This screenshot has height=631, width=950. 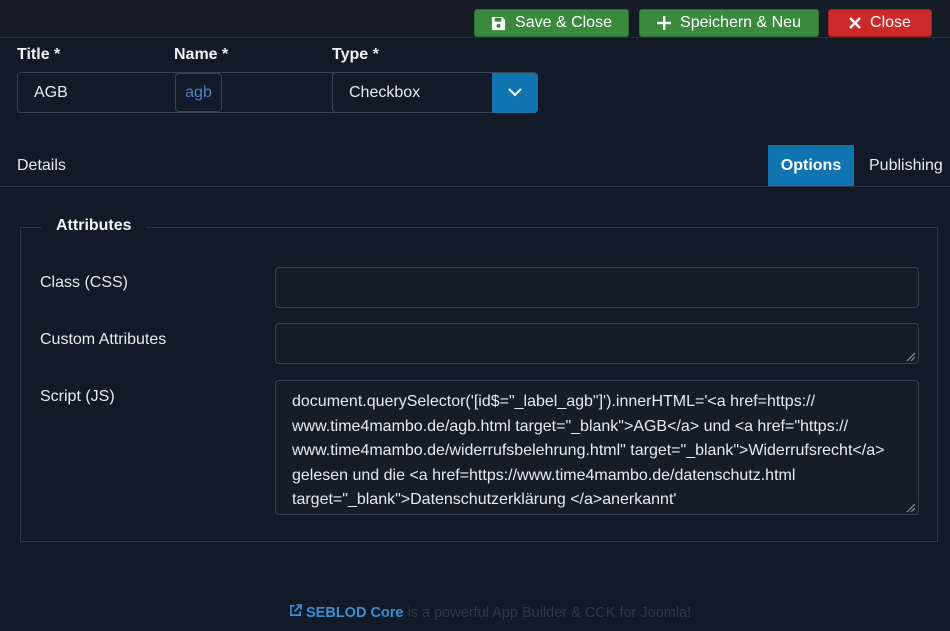 I want to click on external-link-icon, so click(x=295, y=612).